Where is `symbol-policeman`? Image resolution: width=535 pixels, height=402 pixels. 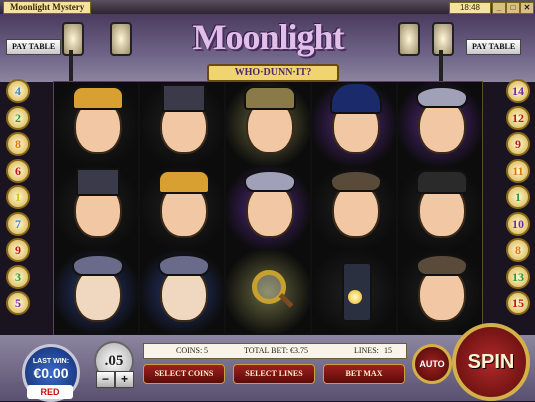 symbol-policeman is located at coordinates (354, 124).